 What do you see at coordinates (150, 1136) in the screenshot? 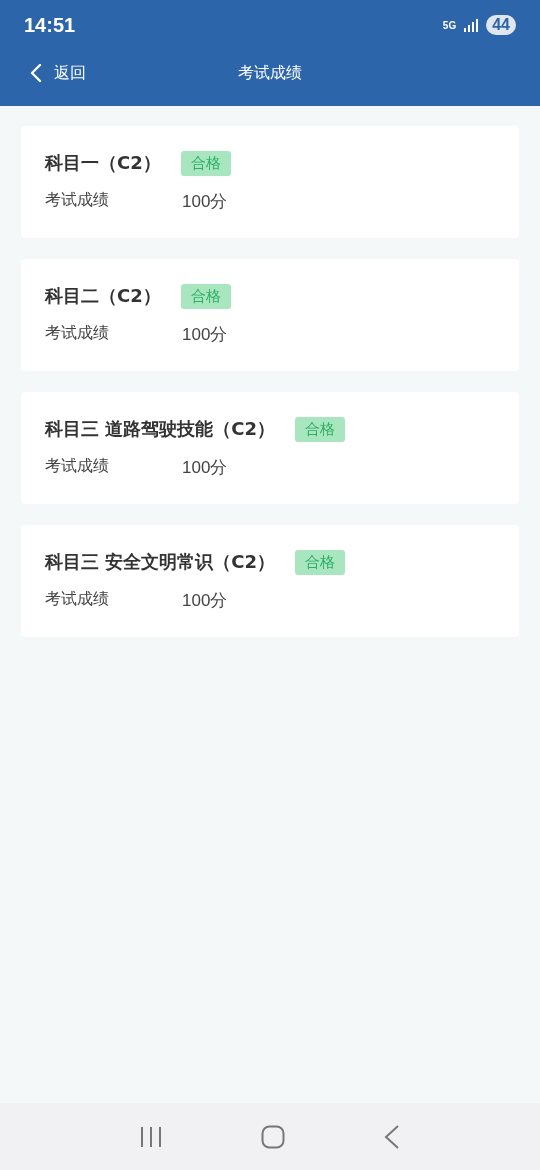
I see `recents-icon` at bounding box center [150, 1136].